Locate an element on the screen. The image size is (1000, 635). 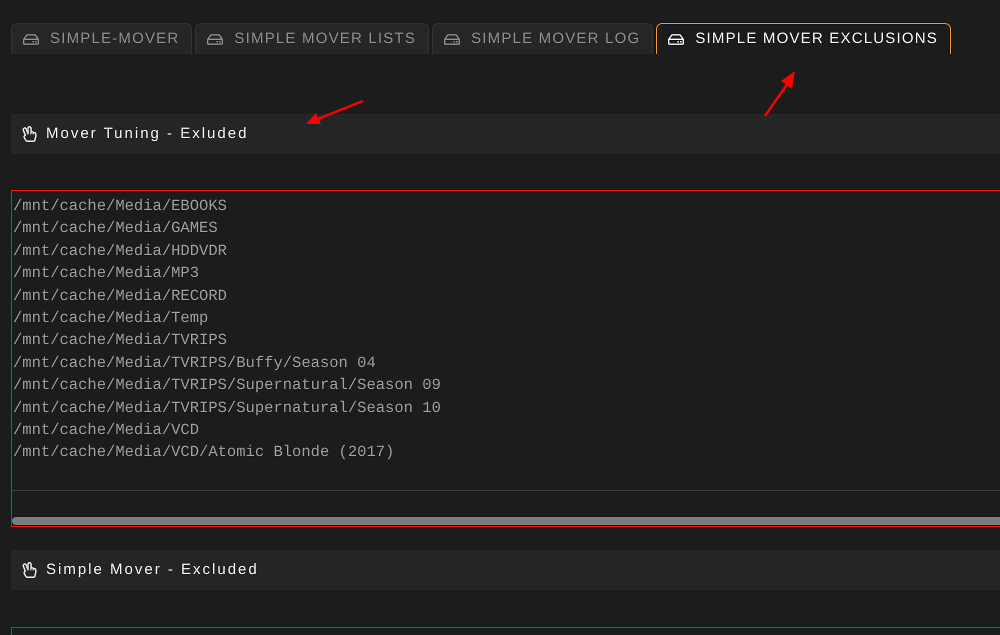
path-line: /mnt/cache/Media/EBOOKS is located at coordinates (120, 206).